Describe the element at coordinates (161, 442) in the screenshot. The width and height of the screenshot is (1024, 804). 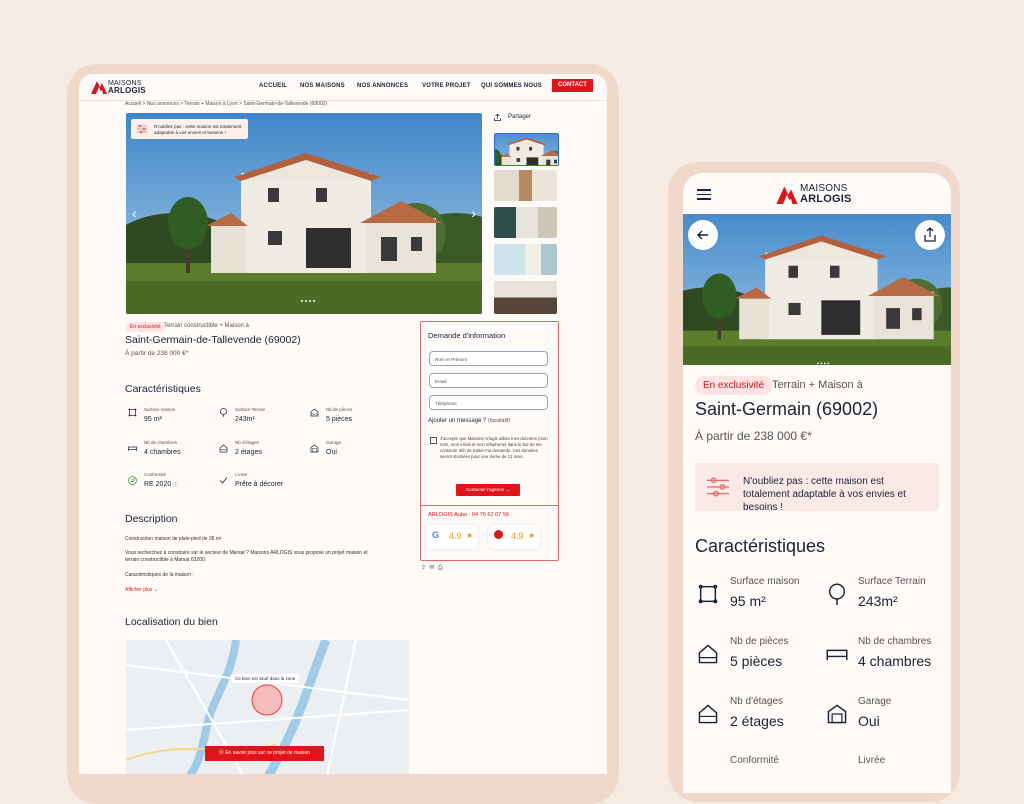
I see `feature-label: Nb de chambres` at that location.